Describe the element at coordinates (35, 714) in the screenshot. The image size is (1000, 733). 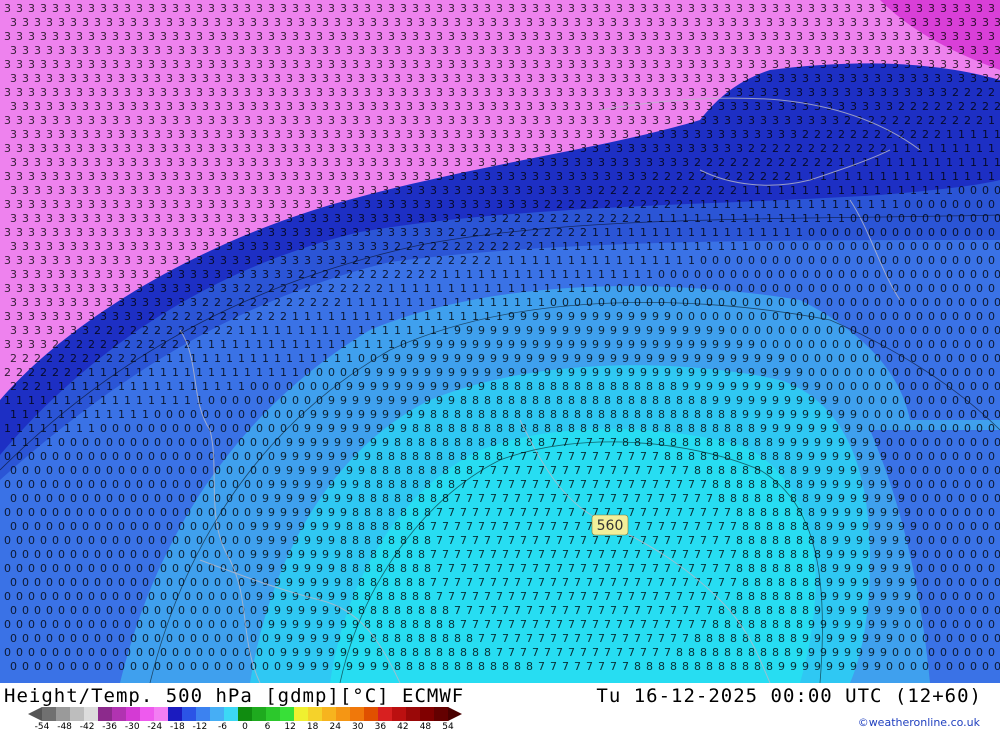
I see `colorbar-left-arrow` at that location.